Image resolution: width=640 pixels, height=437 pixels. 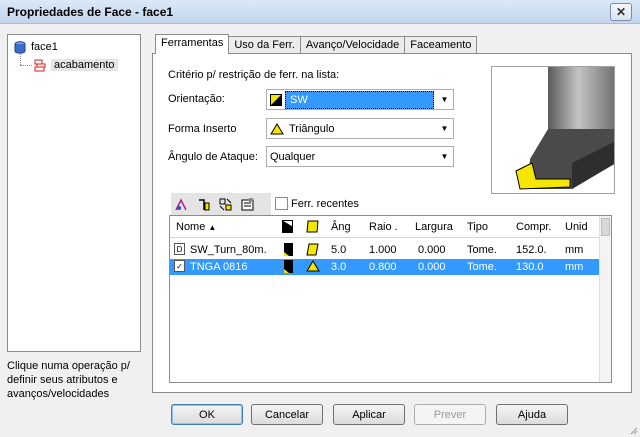 I want to click on triangle-insert-icon, so click(x=313, y=266).